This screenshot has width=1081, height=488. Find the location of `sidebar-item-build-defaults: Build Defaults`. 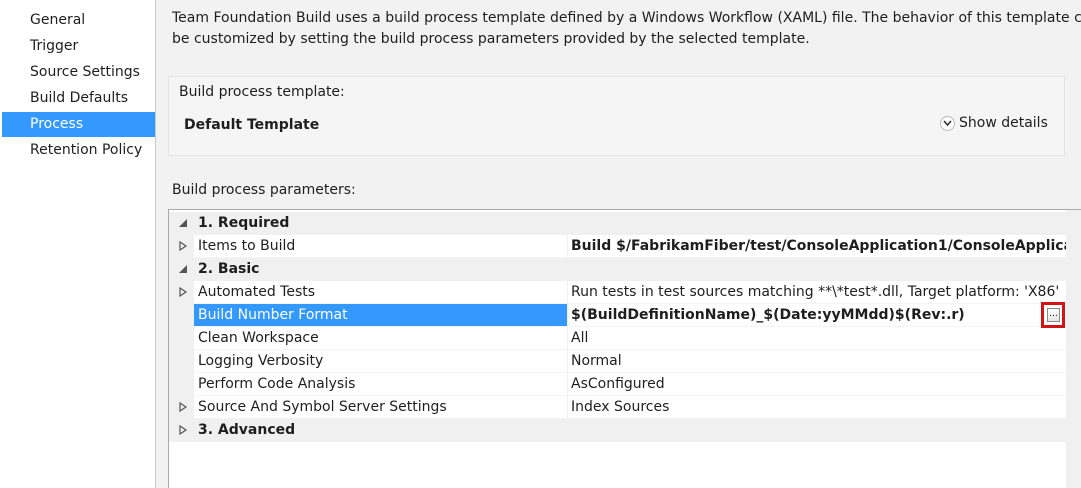

sidebar-item-build-defaults: Build Defaults is located at coordinates (78, 98).